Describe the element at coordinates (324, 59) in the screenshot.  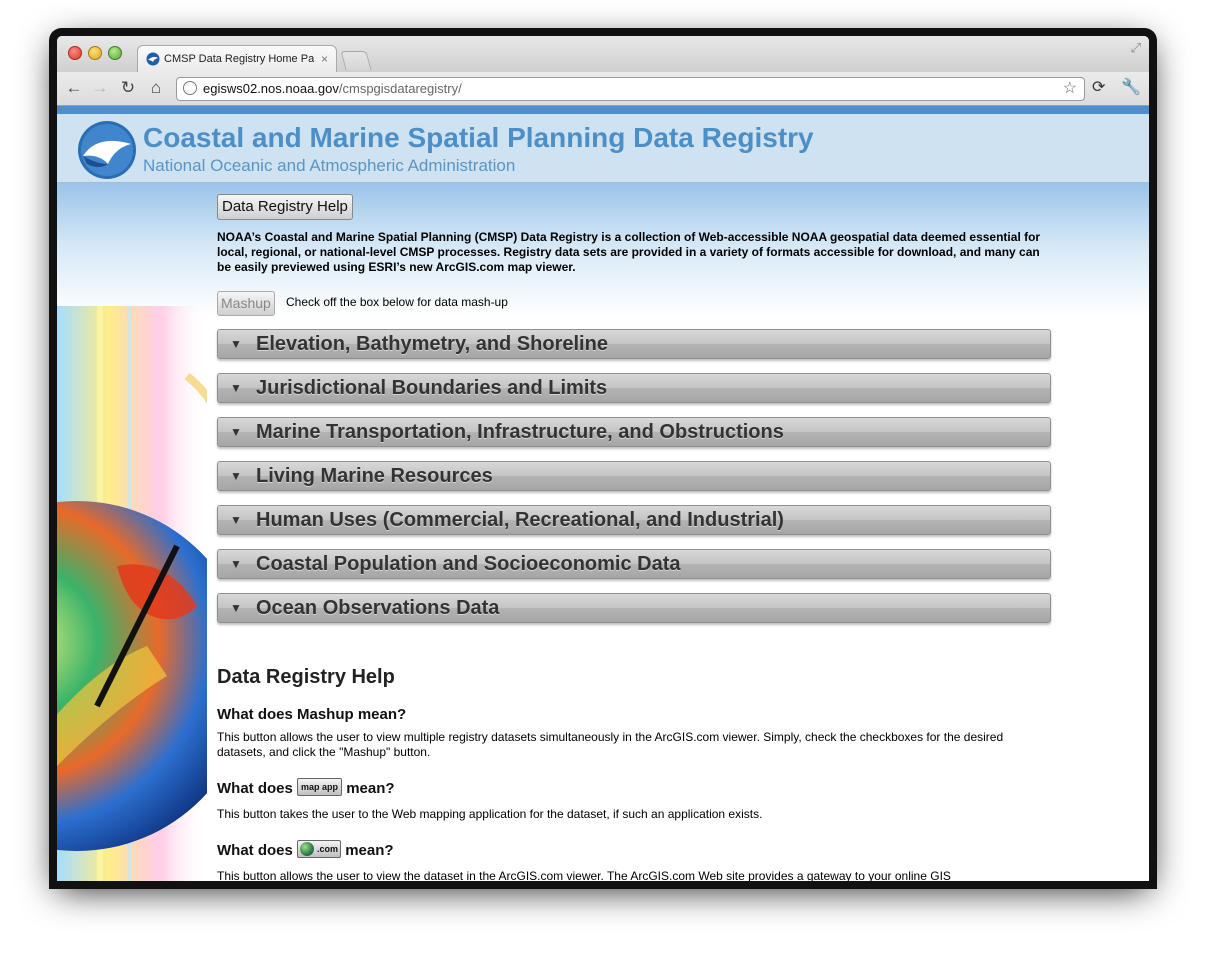
I see `close-tab-icon: ×` at that location.